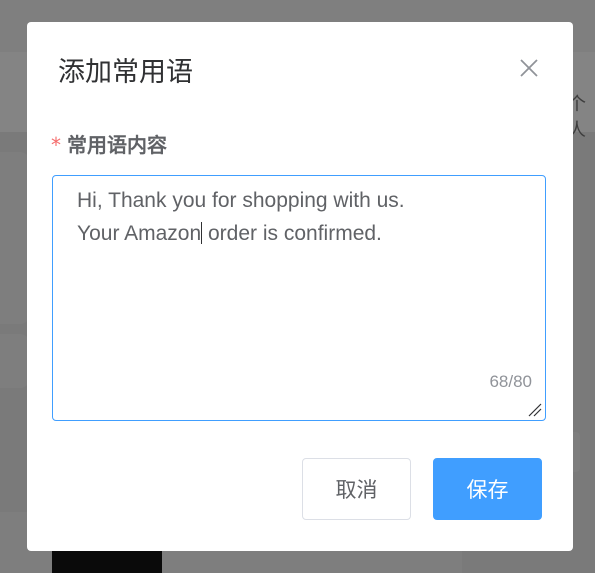 This screenshot has height=573, width=595. Describe the element at coordinates (535, 410) in the screenshot. I see `resize-handle-icon` at that location.